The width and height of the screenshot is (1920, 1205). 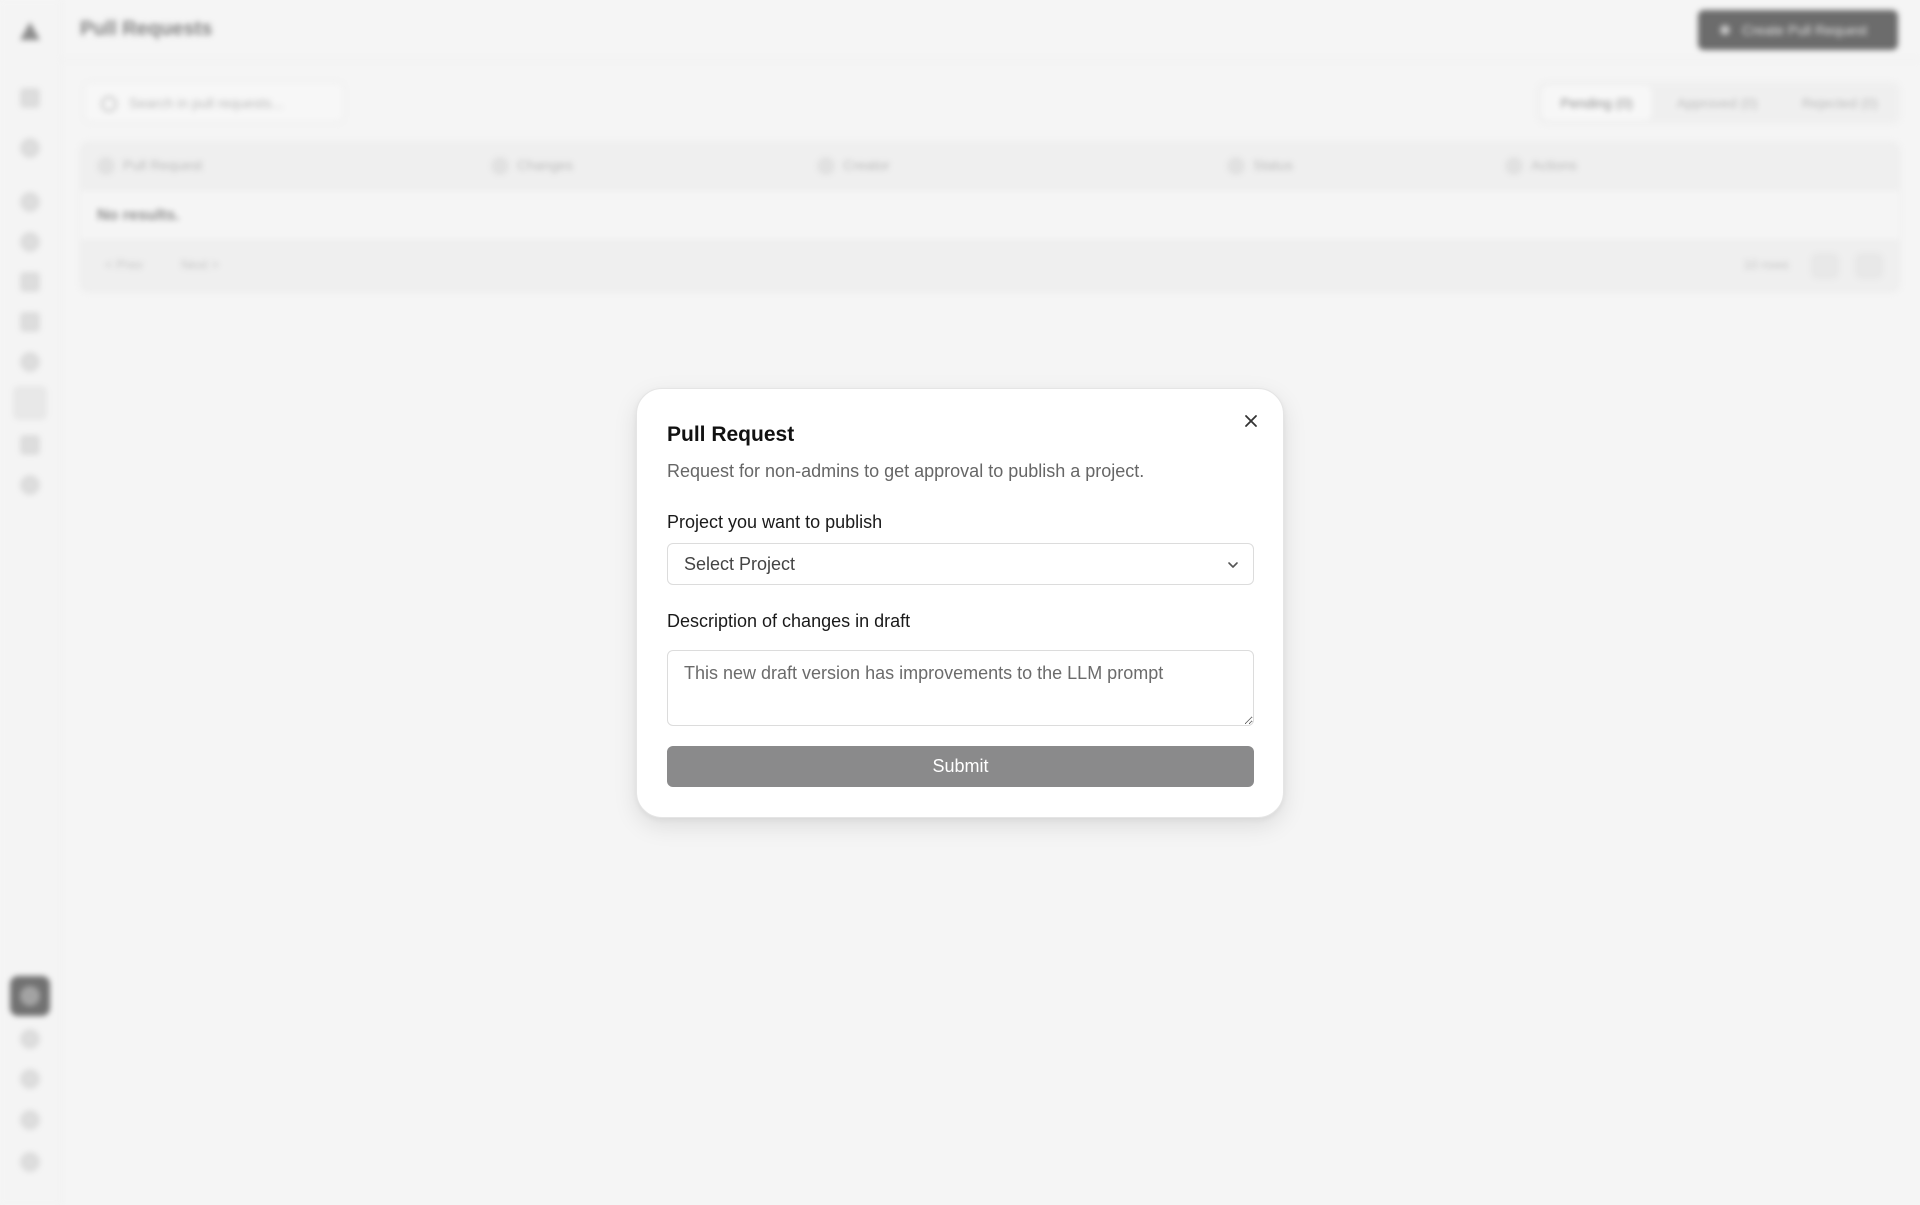 I want to click on close-icon, so click(x=1251, y=421).